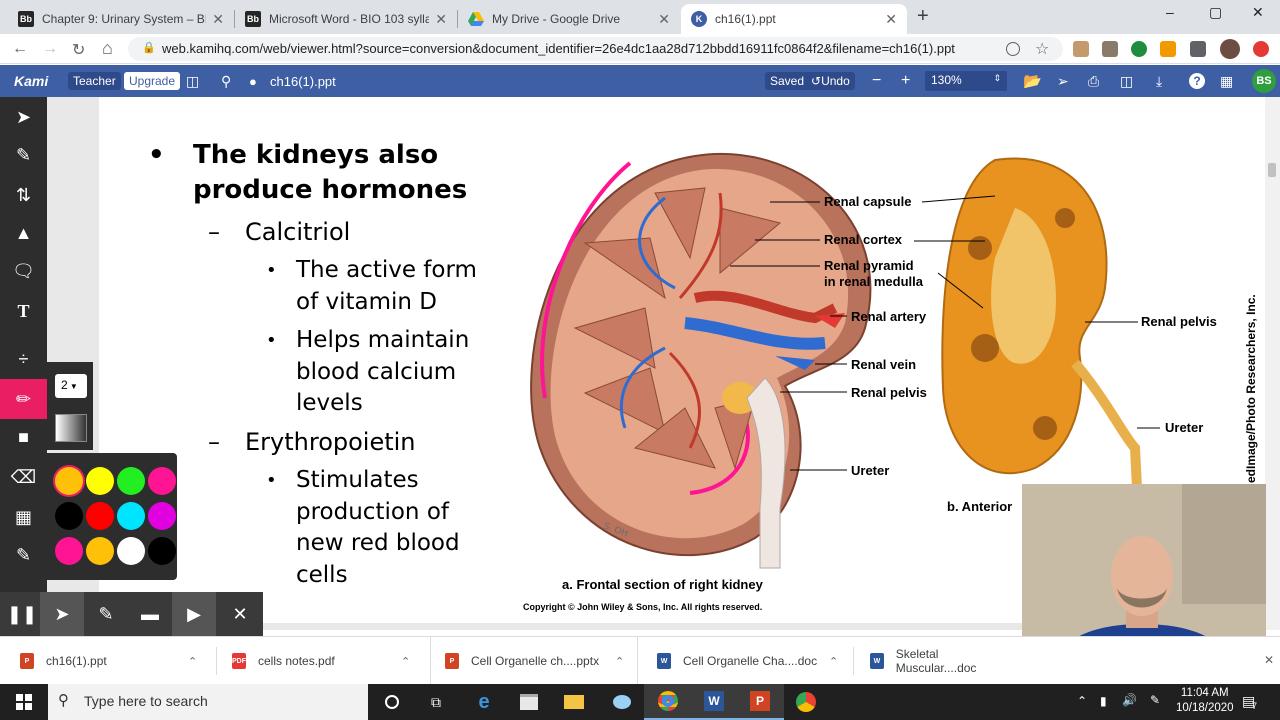  I want to click on help-icon: ?, so click(1197, 81).